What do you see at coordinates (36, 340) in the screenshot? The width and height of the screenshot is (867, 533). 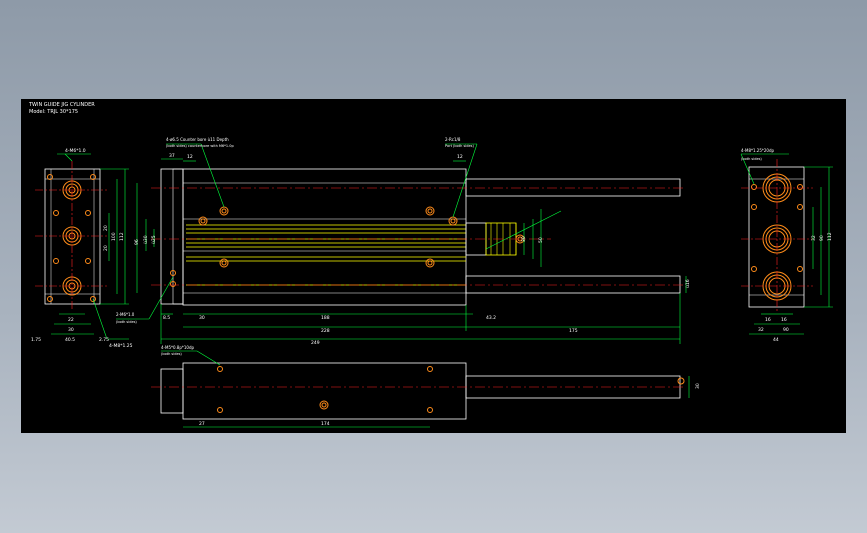 I see `dim-left-175: 1.75` at bounding box center [36, 340].